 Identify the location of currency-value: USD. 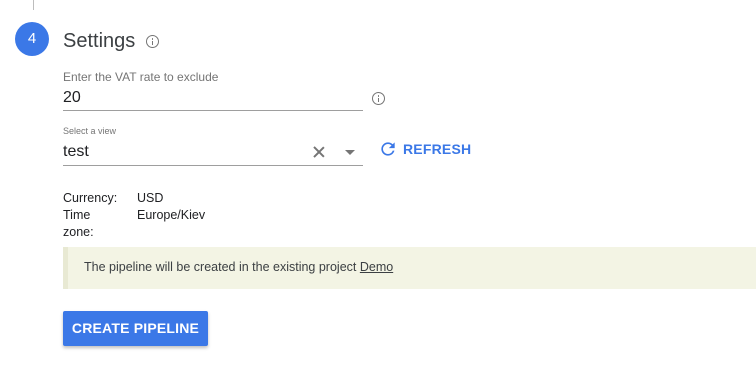
(150, 198).